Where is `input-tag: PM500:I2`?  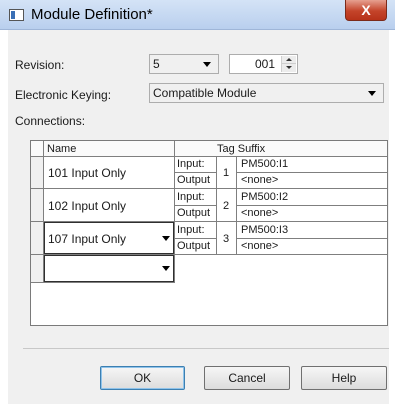
input-tag: PM500:I2 is located at coordinates (265, 197).